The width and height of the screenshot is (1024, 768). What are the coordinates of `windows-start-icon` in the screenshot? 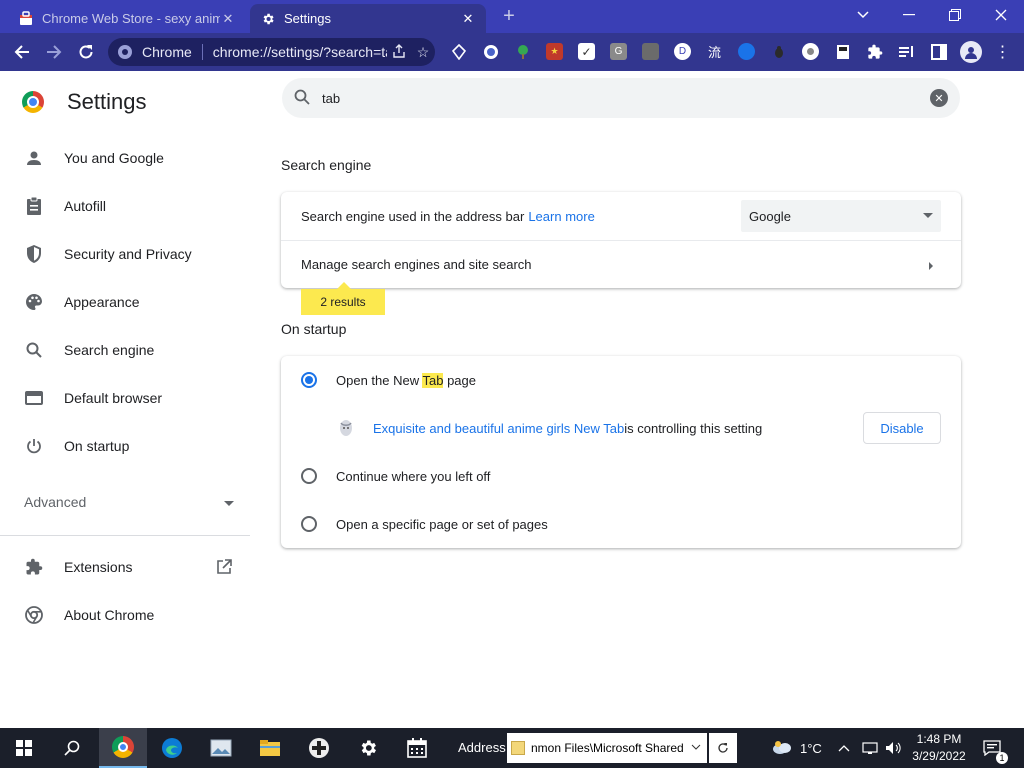 It's located at (24, 748).